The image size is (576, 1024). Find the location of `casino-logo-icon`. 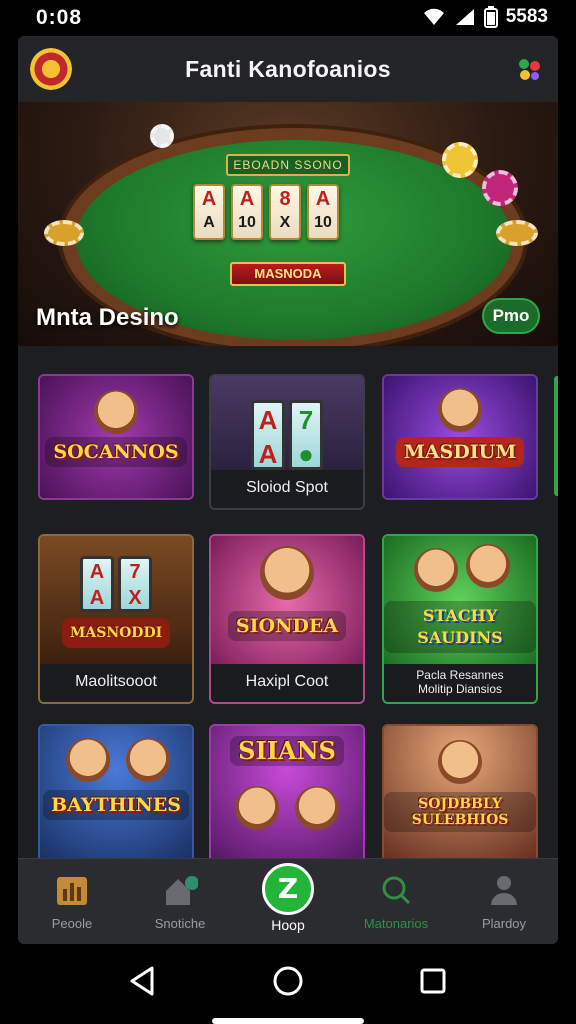

casino-logo-icon is located at coordinates (51, 69).